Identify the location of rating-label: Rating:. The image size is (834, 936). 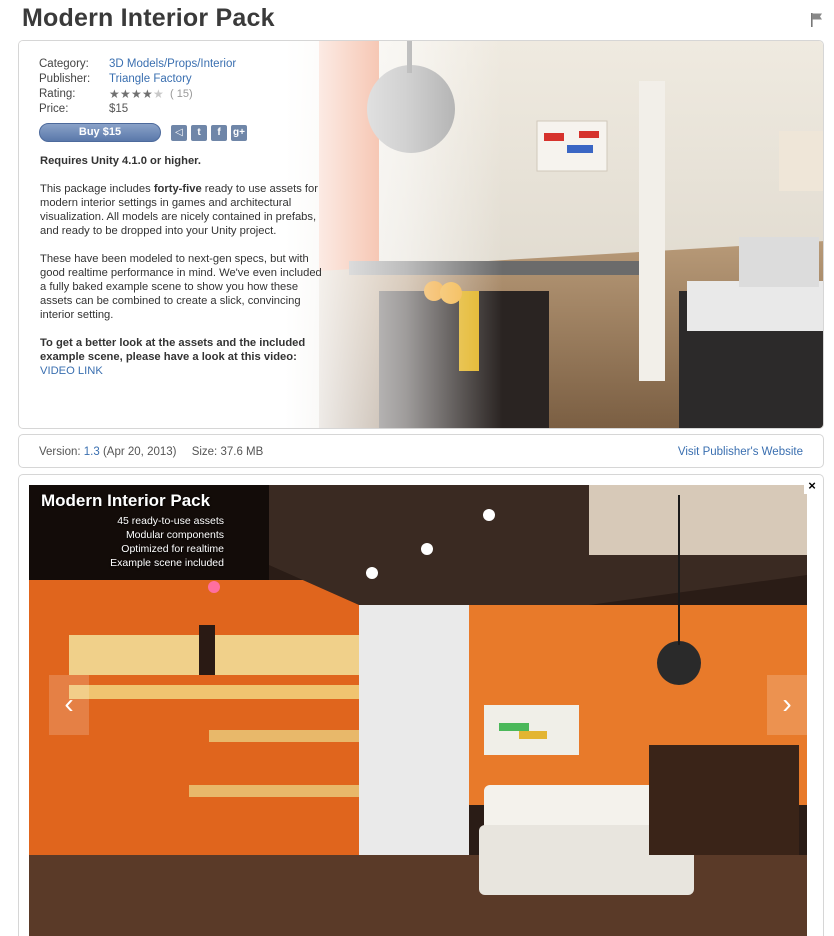
(57, 94).